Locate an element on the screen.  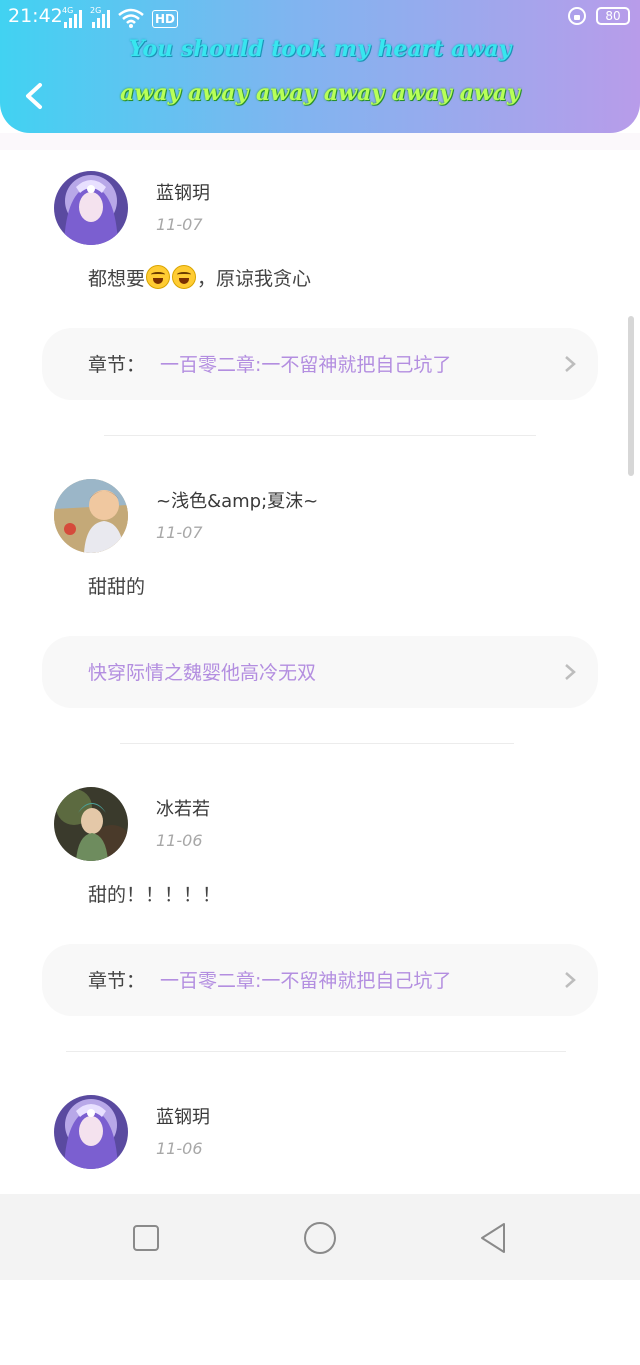
recents-button is located at coordinates (146, 1238).